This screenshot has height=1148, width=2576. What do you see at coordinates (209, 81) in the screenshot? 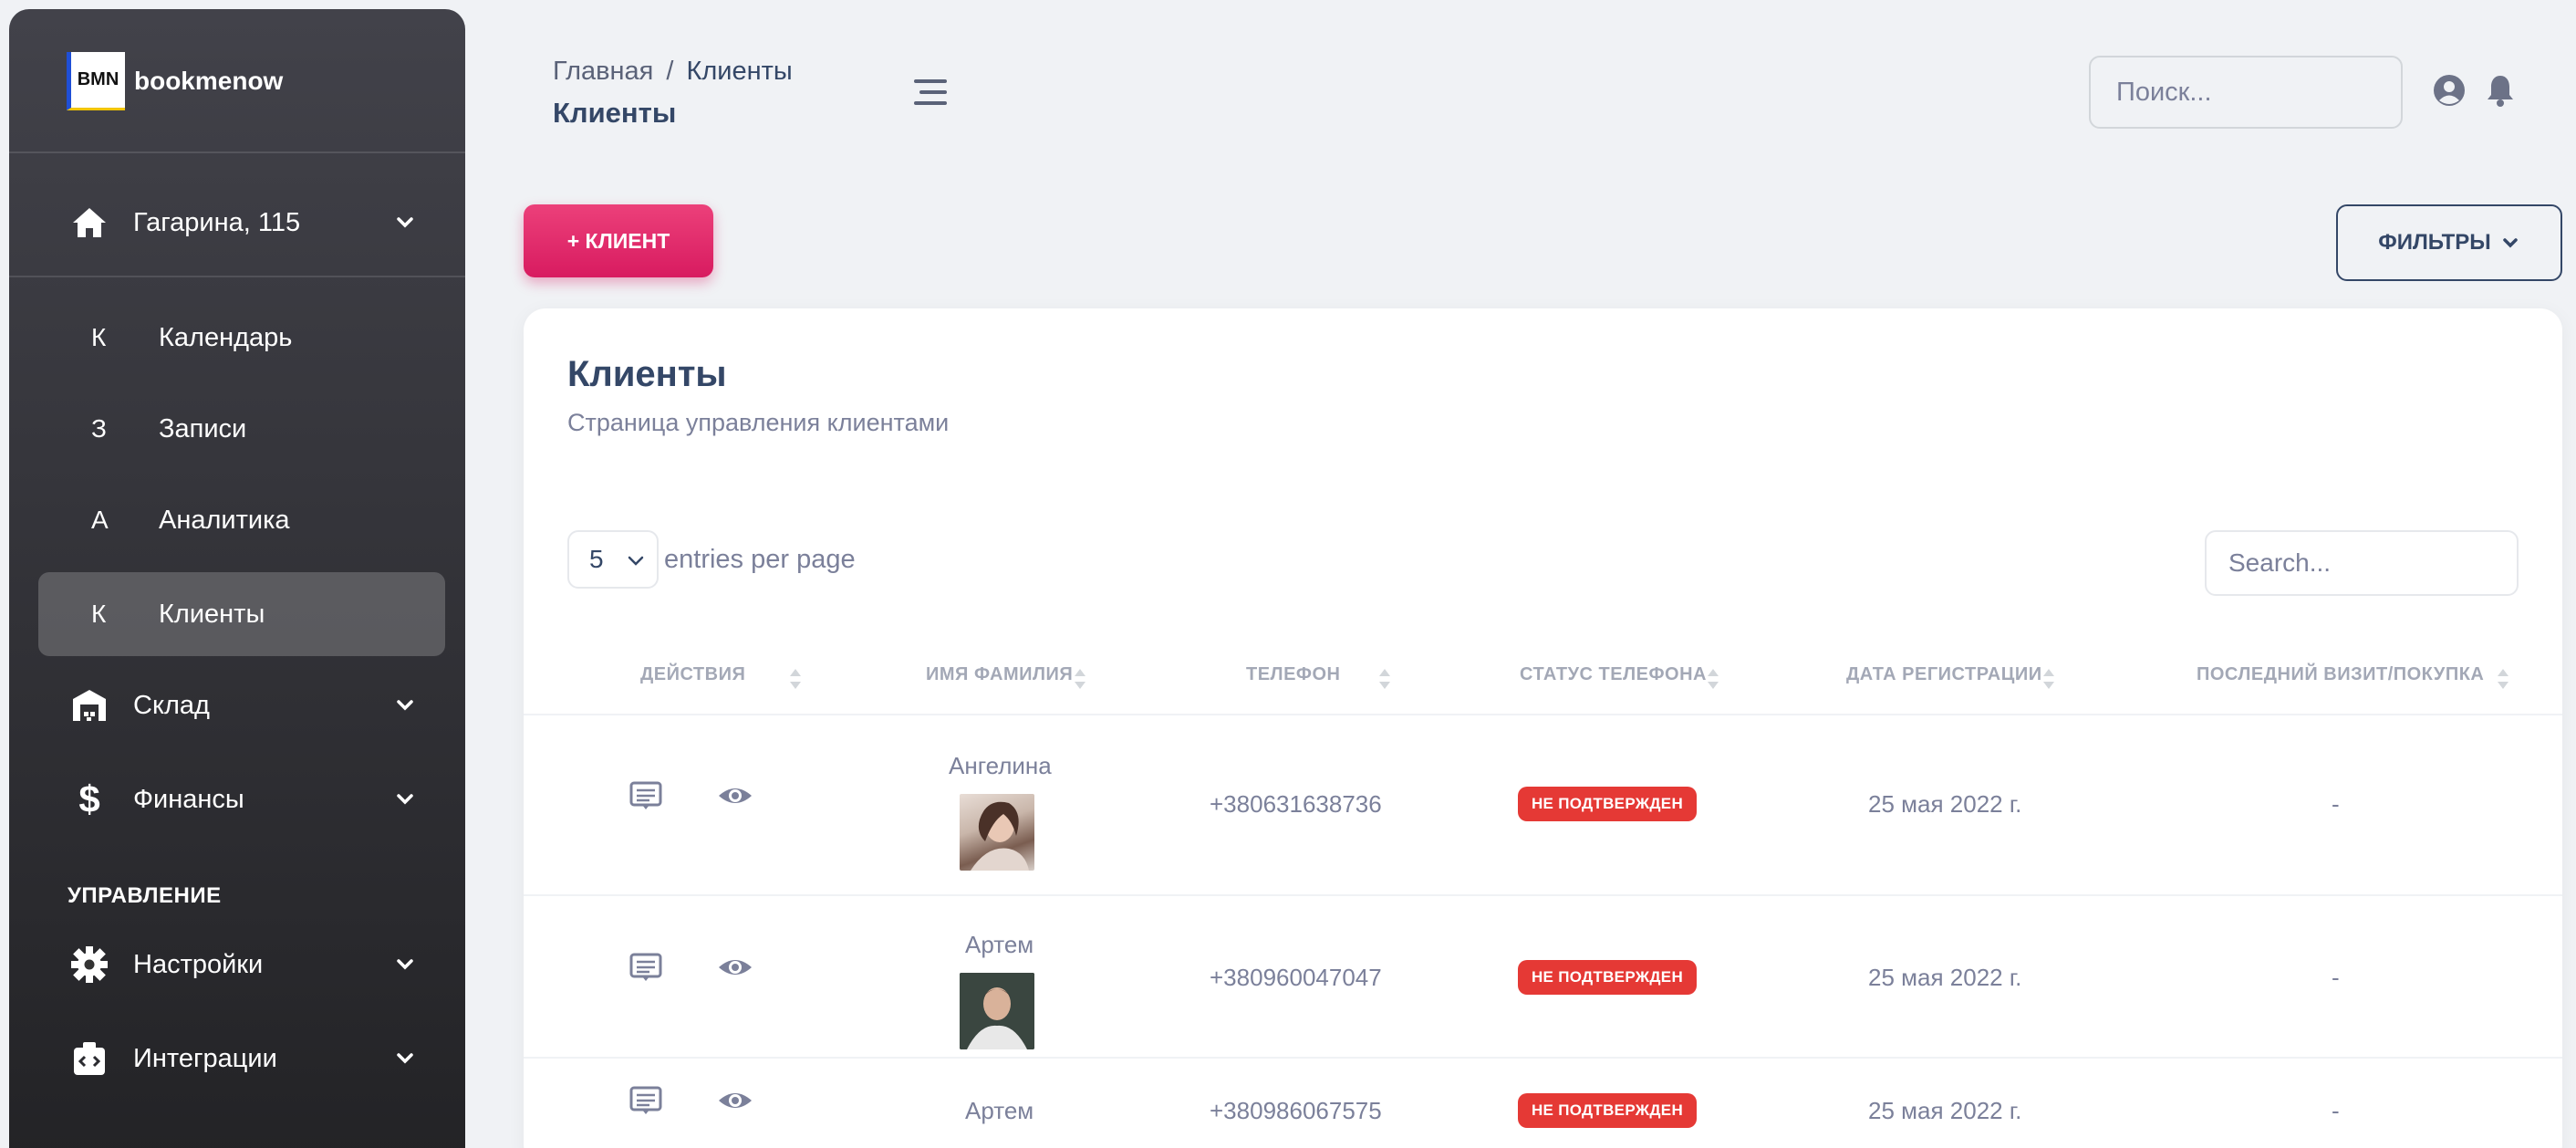
I see `brand-name: bookmenow` at bounding box center [209, 81].